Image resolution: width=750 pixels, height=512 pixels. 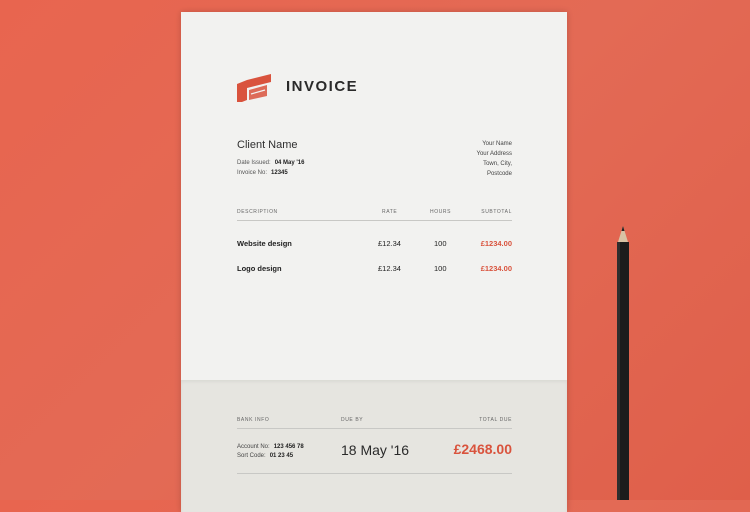 What do you see at coordinates (495, 420) in the screenshot?
I see `total-due-header: TOTAL DUE` at bounding box center [495, 420].